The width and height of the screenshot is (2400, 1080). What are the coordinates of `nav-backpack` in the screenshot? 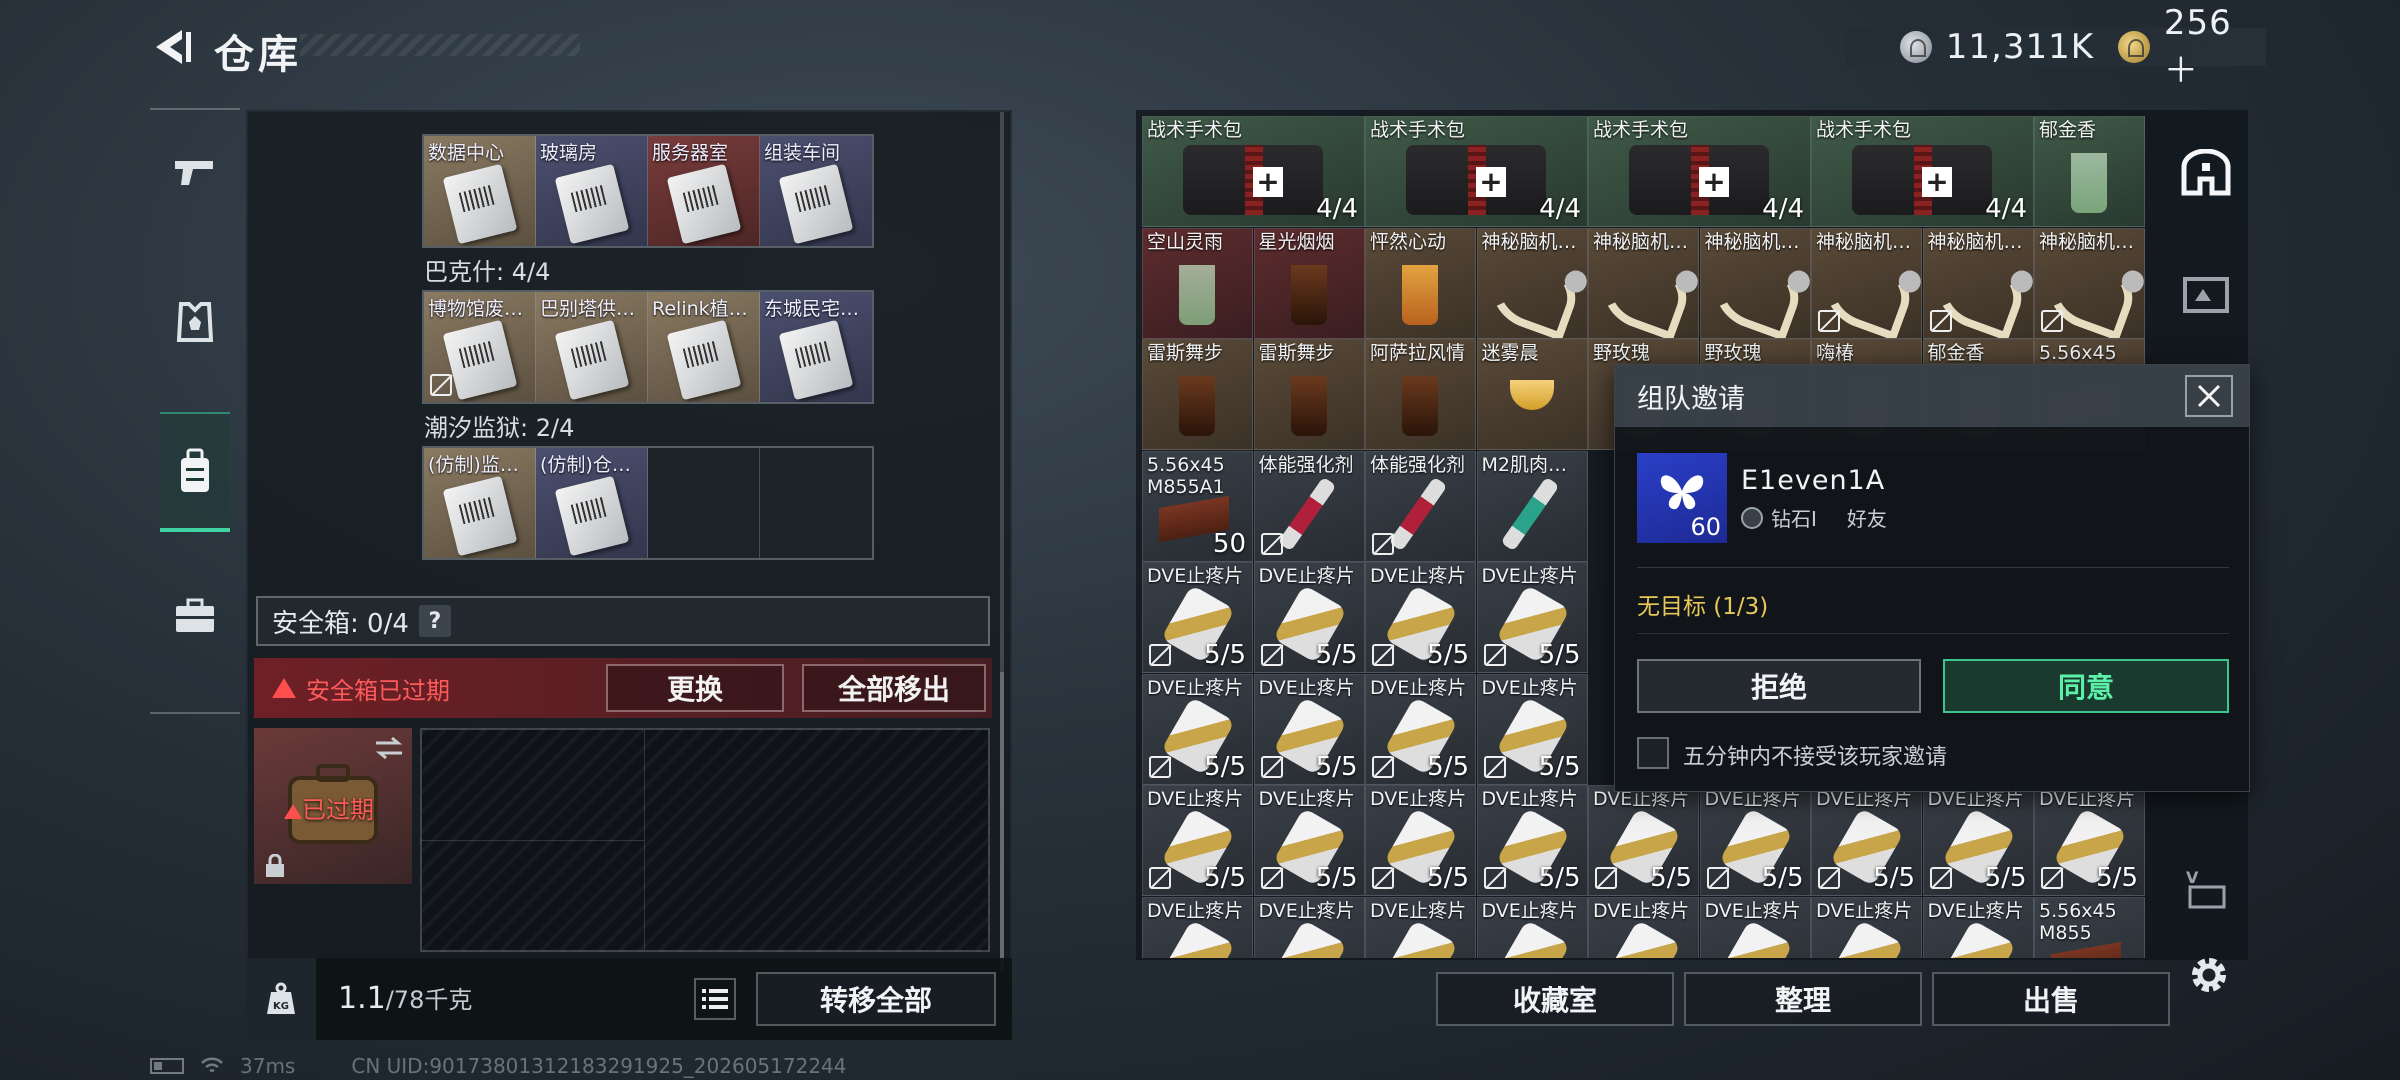 It's located at (195, 472).